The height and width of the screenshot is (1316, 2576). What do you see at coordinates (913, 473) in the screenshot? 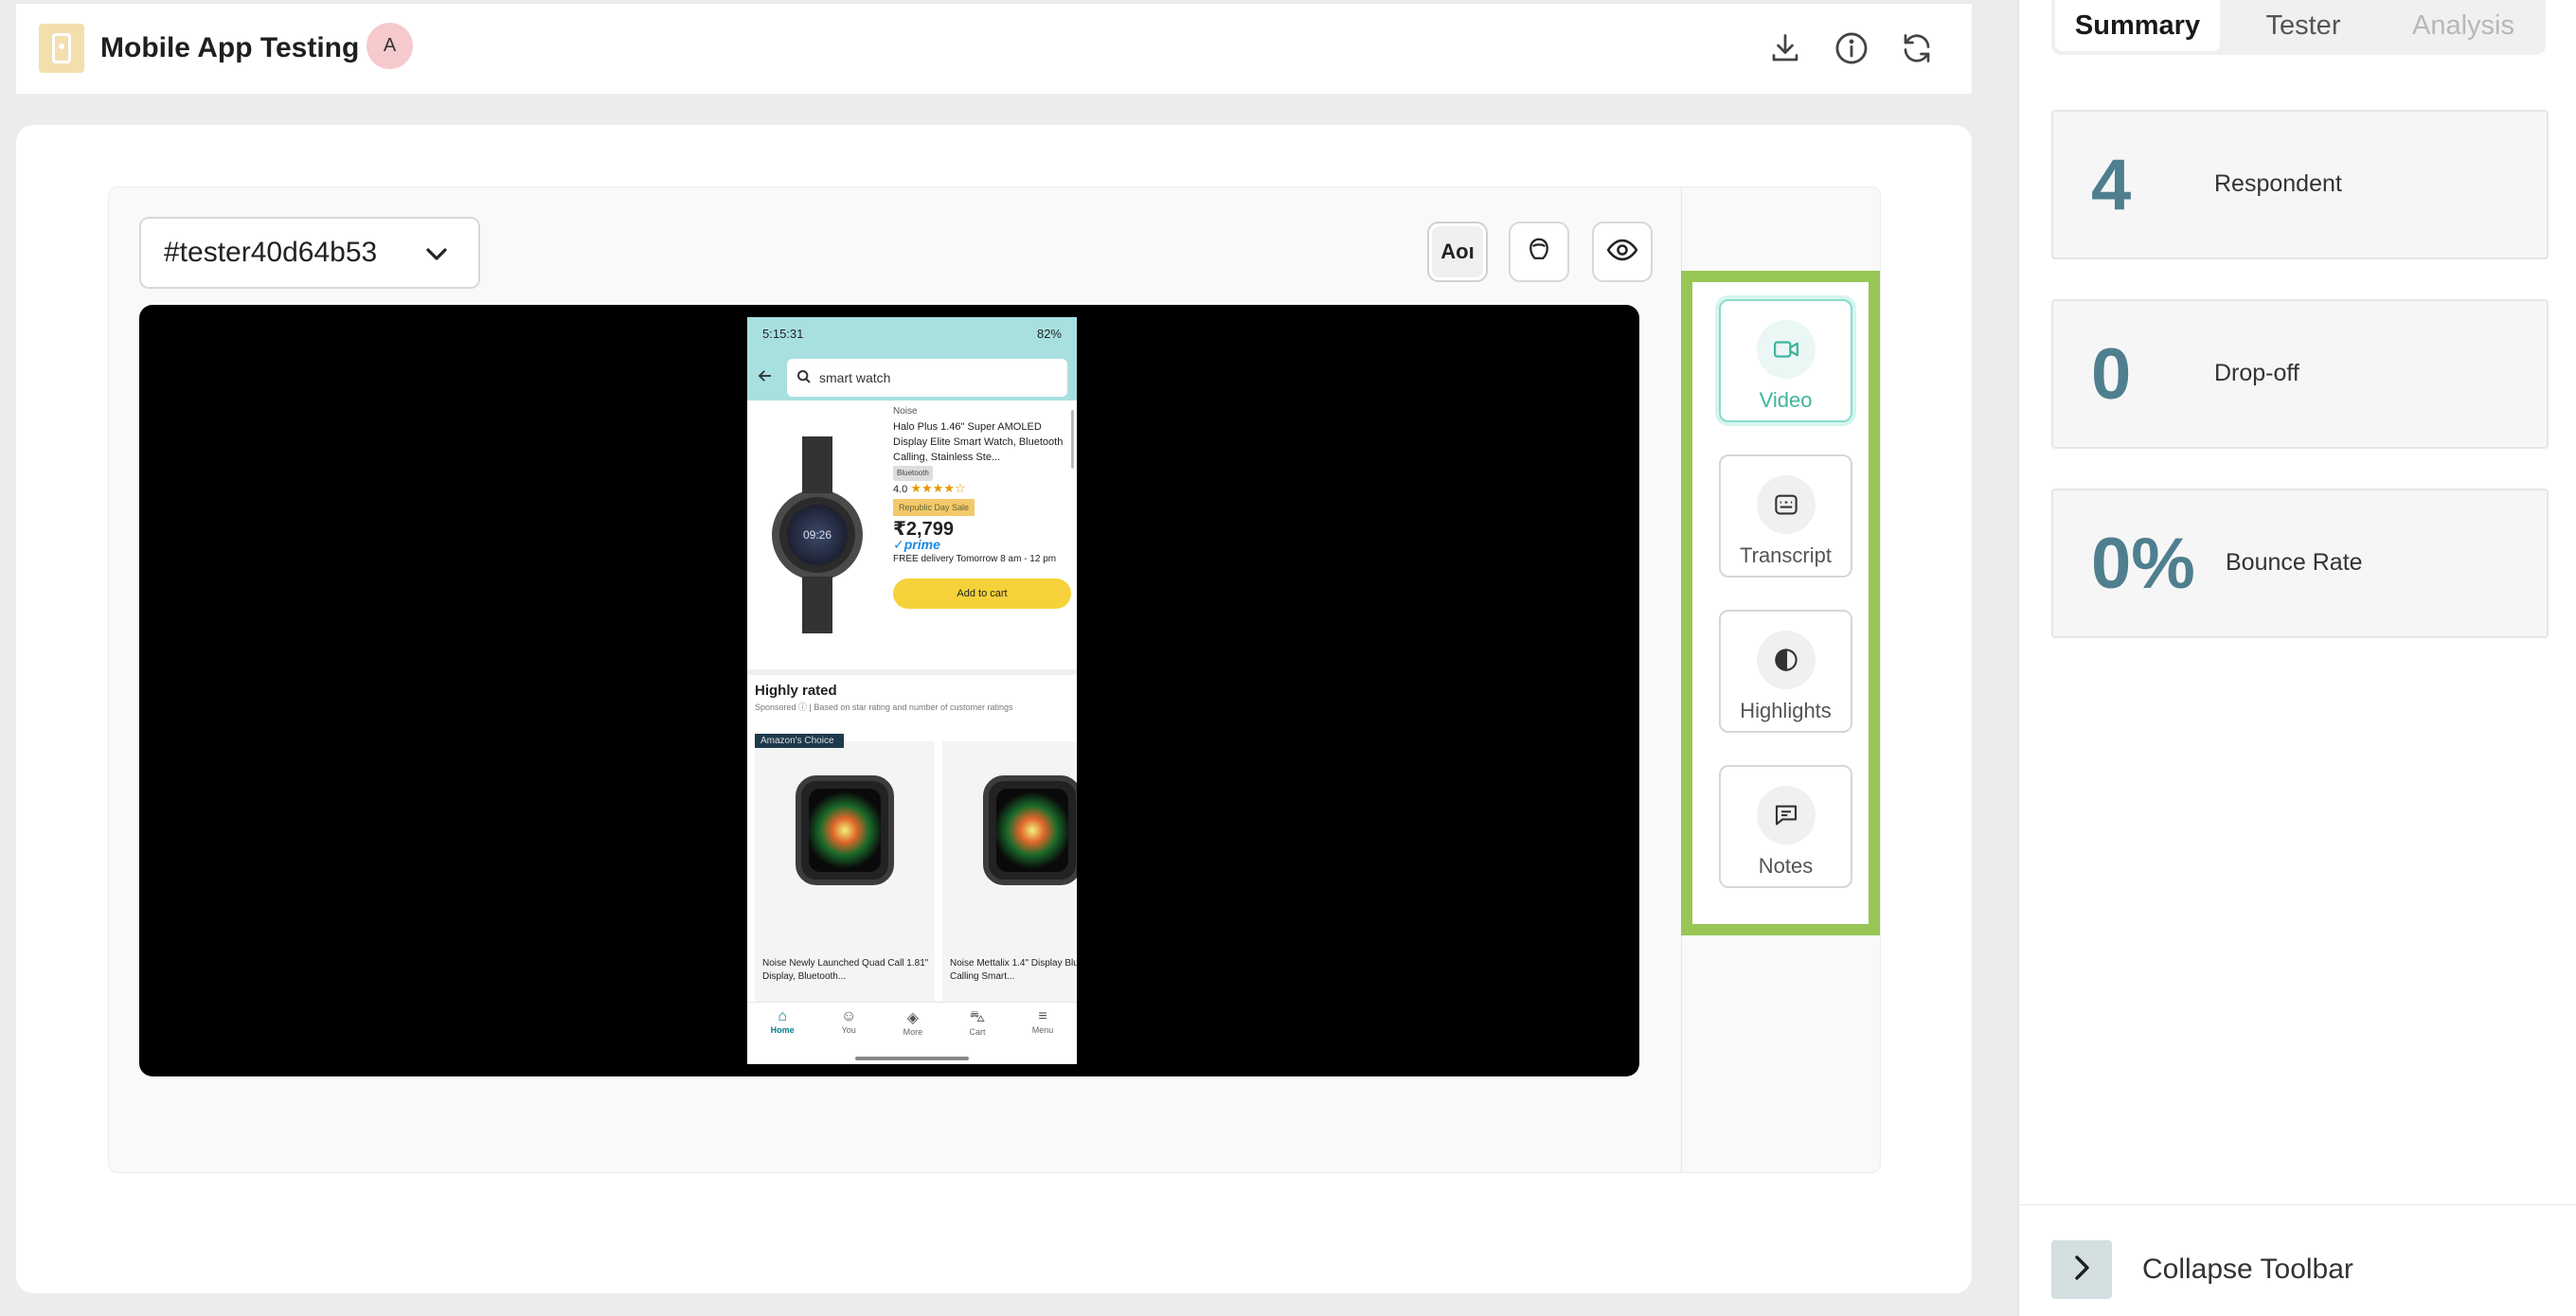
I see `product-chip: Bluetooth` at bounding box center [913, 473].